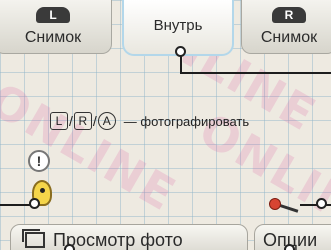  Describe the element at coordinates (286, 27) in the screenshot. I see `tab-right-shot: R Снимок` at that location.